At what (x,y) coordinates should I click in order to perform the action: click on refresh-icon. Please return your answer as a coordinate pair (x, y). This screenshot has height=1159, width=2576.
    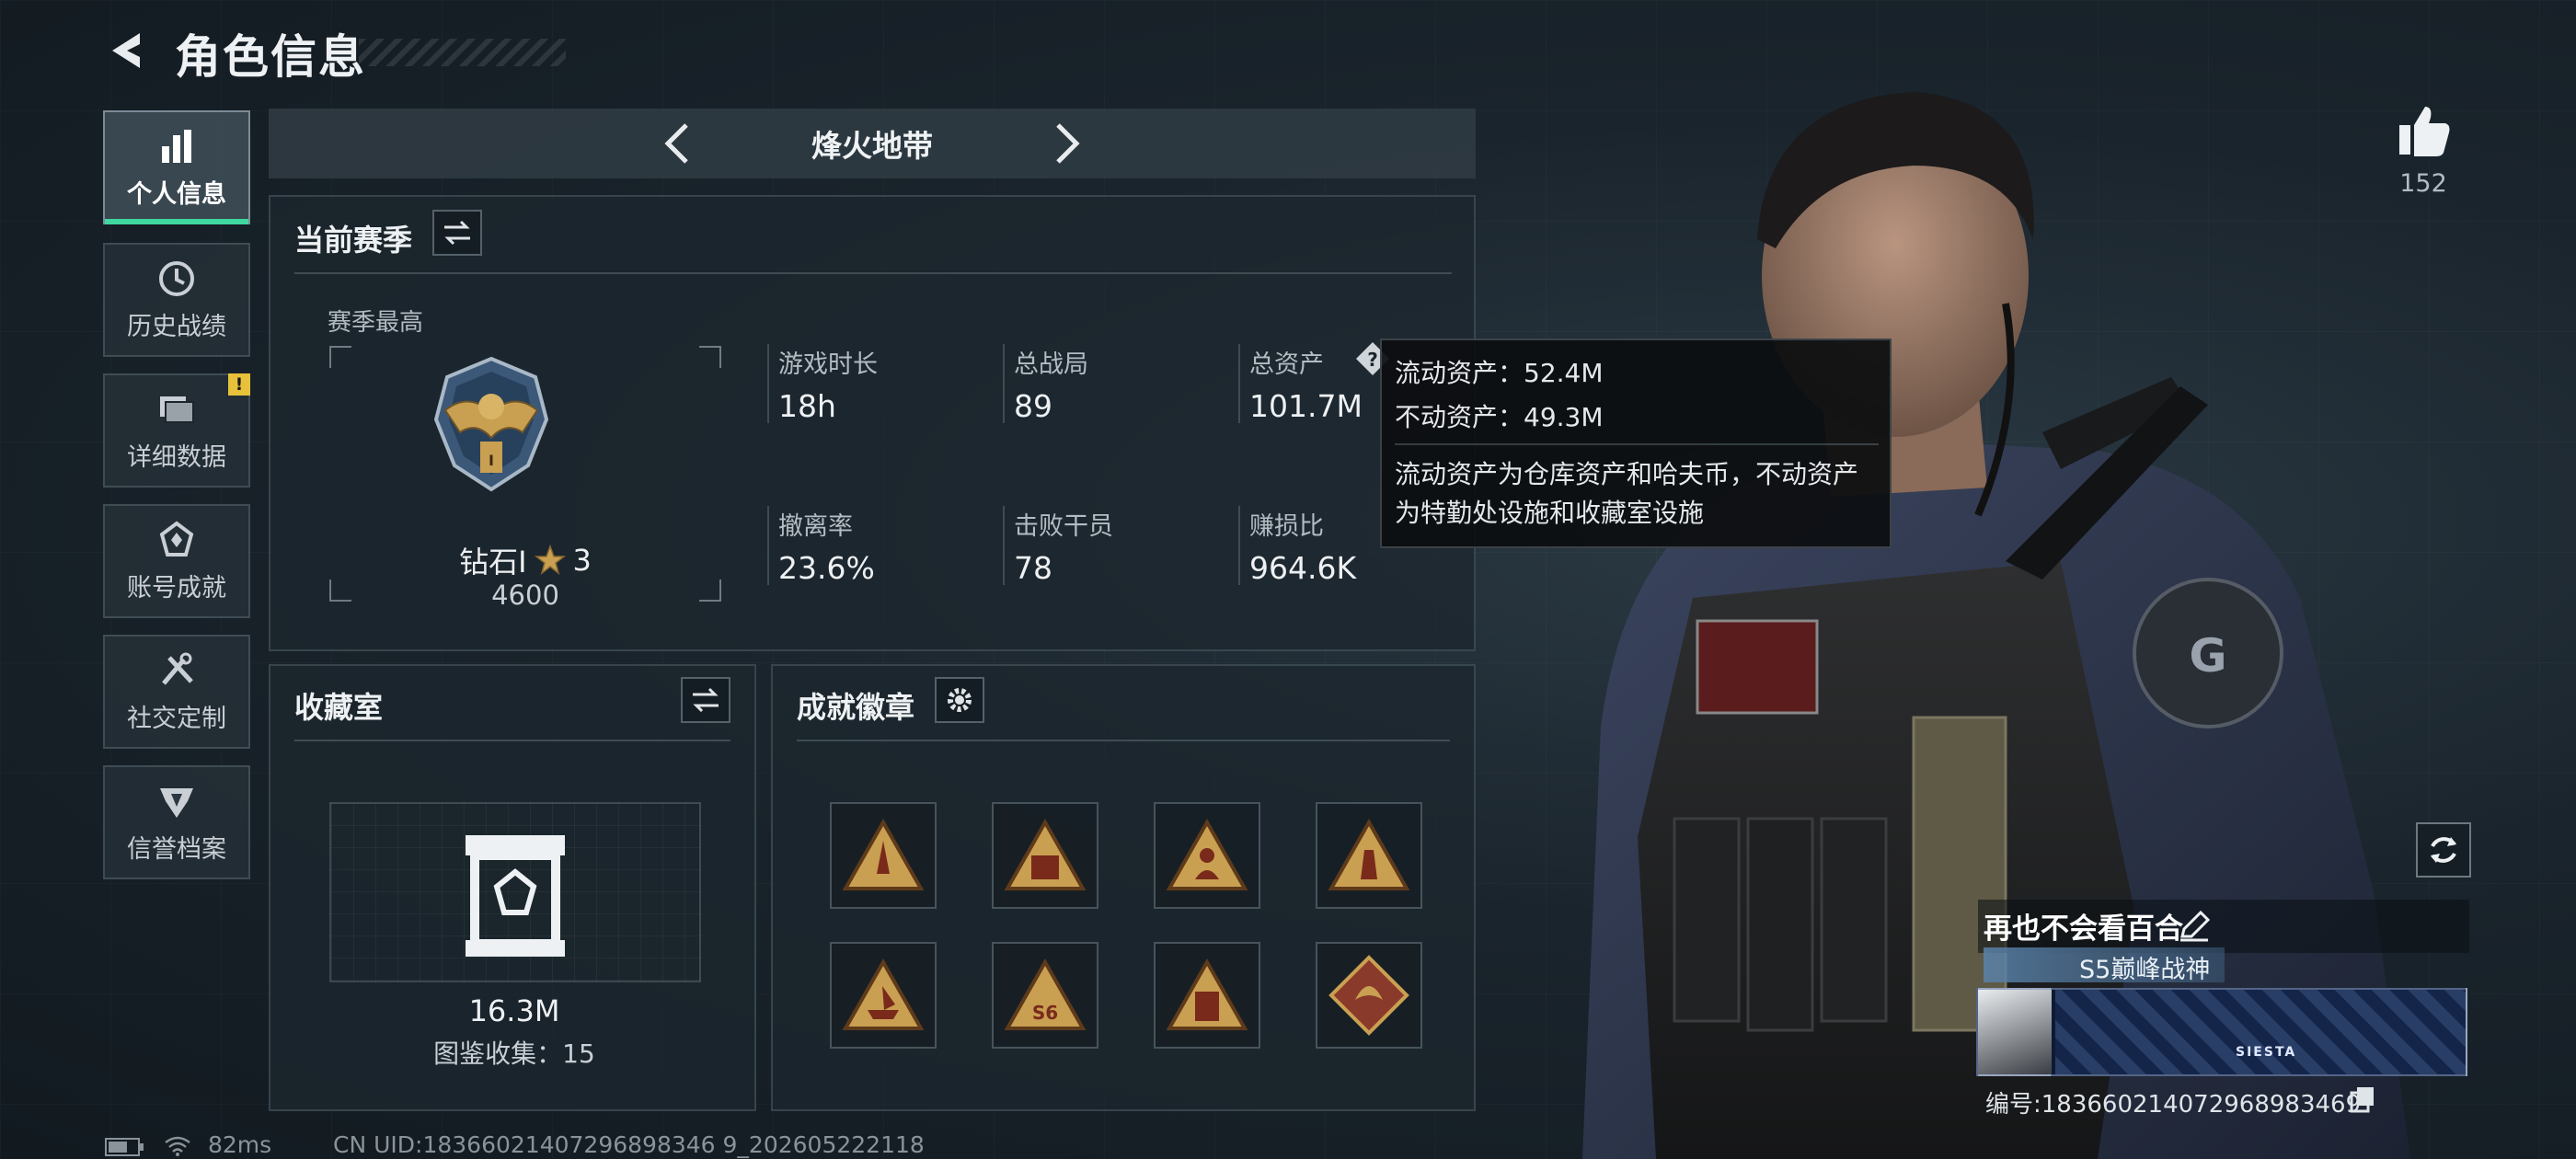
    Looking at the image, I should click on (2443, 850).